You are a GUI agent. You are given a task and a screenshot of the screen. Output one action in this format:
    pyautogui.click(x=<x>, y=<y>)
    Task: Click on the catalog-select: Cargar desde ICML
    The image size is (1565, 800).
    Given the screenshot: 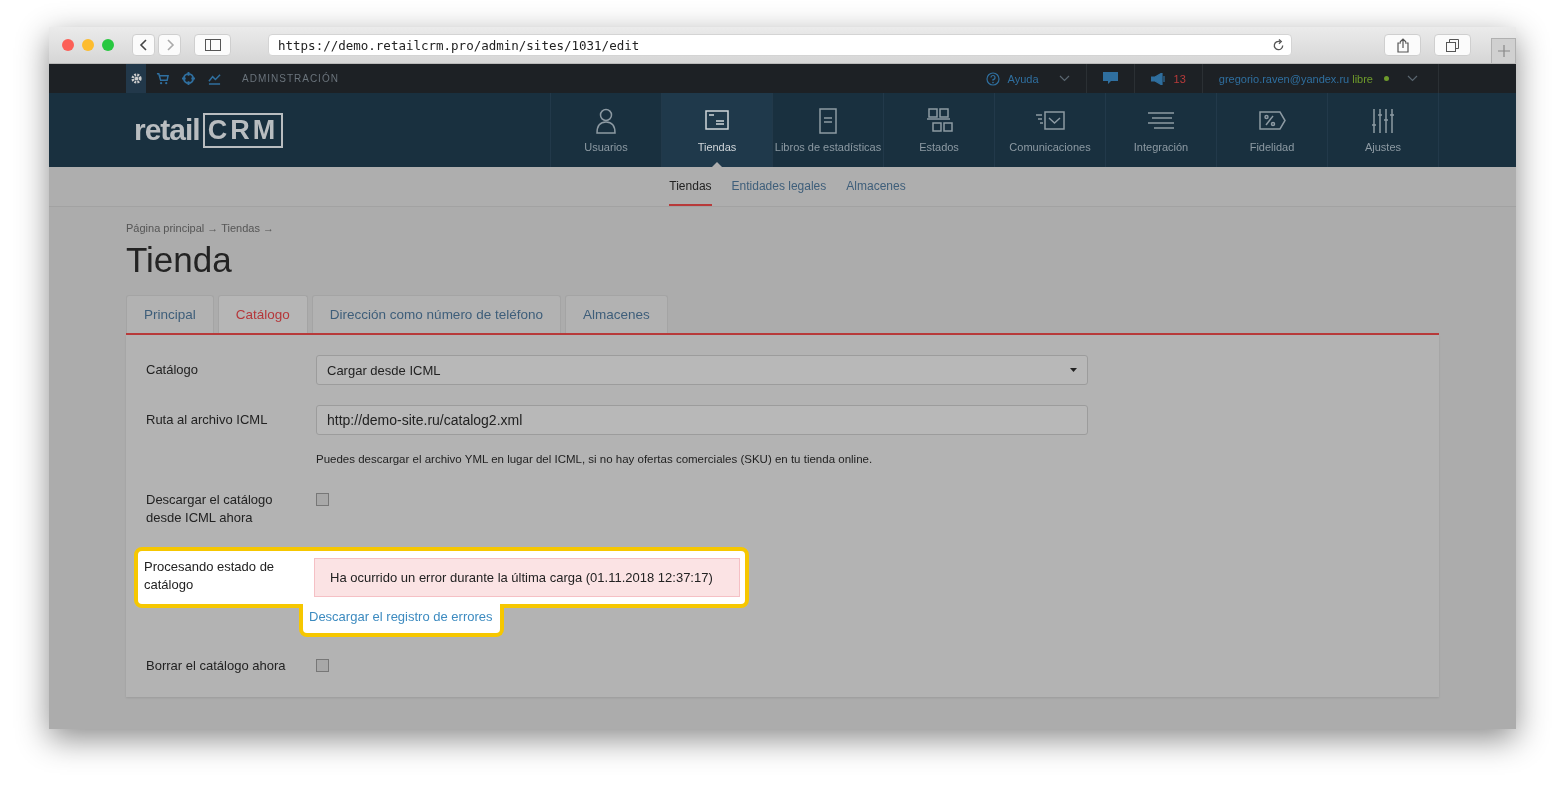 What is the action you would take?
    pyautogui.click(x=702, y=370)
    